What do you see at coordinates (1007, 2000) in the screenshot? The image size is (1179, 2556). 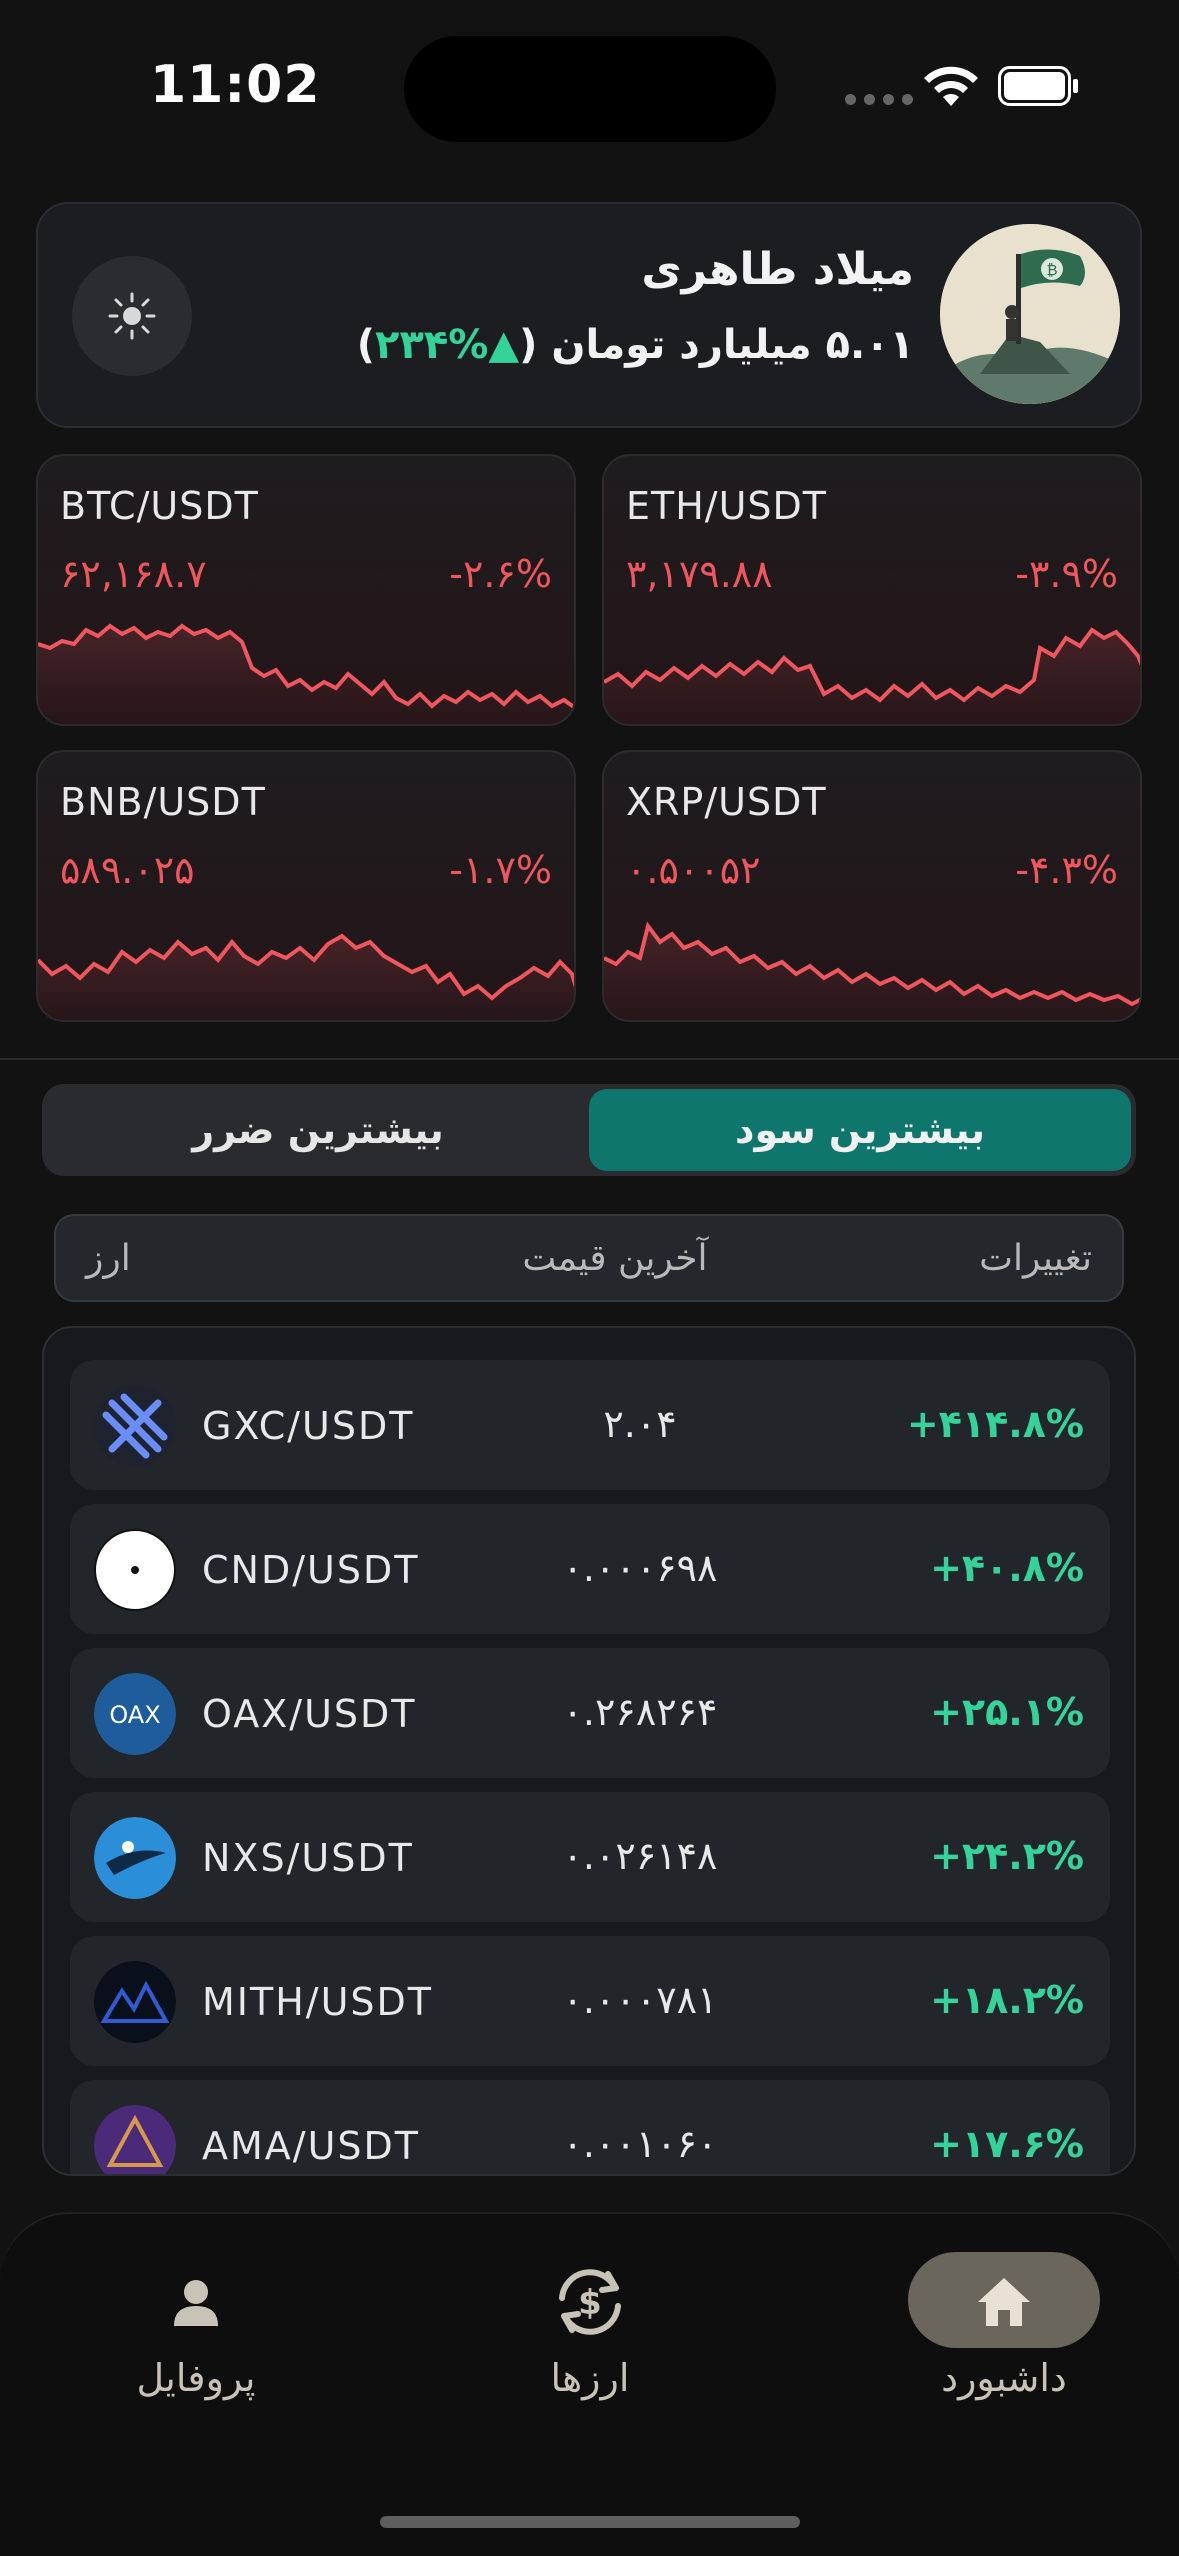 I see `row-change: +۱۸.۲%` at bounding box center [1007, 2000].